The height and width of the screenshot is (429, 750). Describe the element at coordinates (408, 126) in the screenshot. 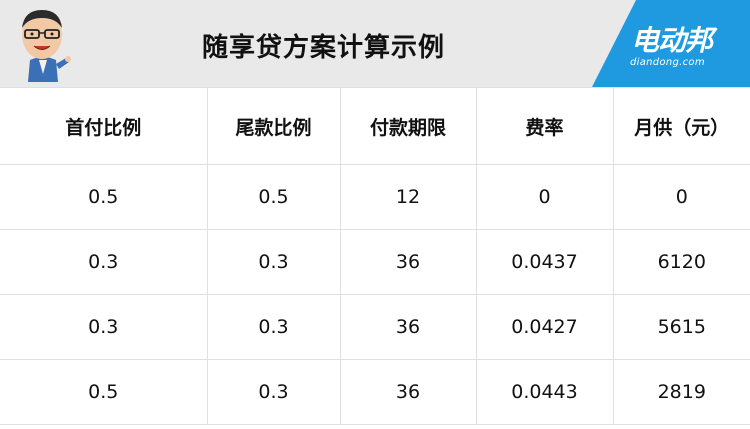

I see `header-payment-term: 付款期限` at that location.